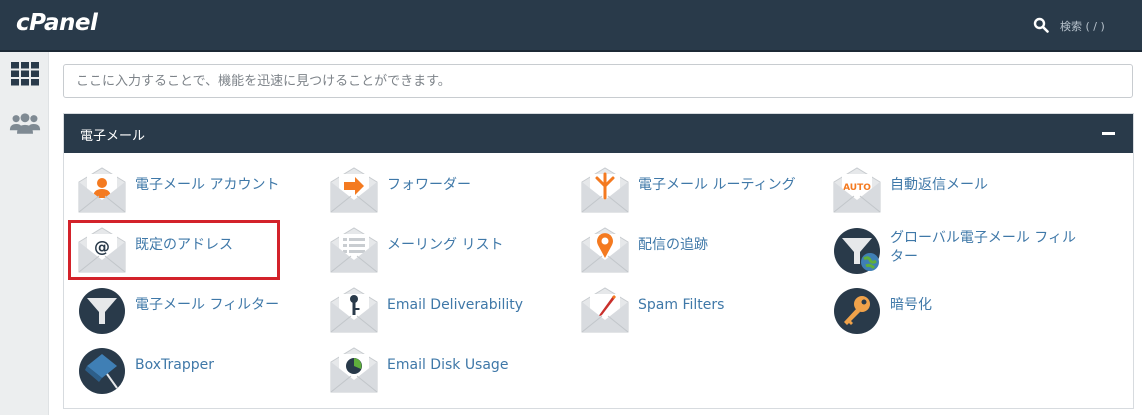 This screenshot has width=1142, height=415. I want to click on top-bar: cPanel 検索 ( / ), so click(571, 26).